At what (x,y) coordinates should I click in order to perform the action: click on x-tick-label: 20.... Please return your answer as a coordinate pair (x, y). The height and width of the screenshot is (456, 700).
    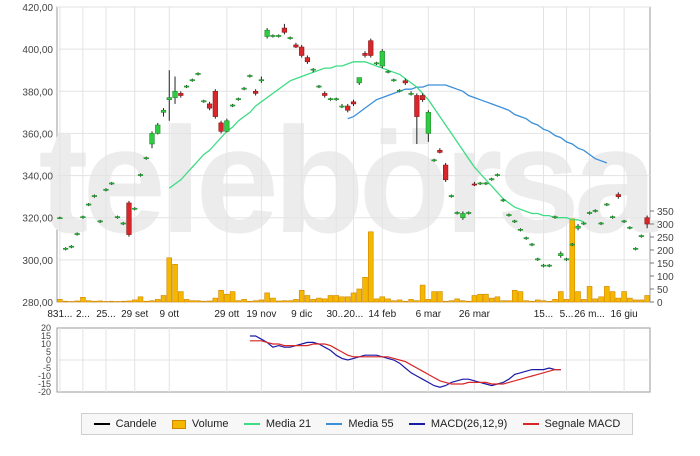
    Looking at the image, I should click on (353, 314).